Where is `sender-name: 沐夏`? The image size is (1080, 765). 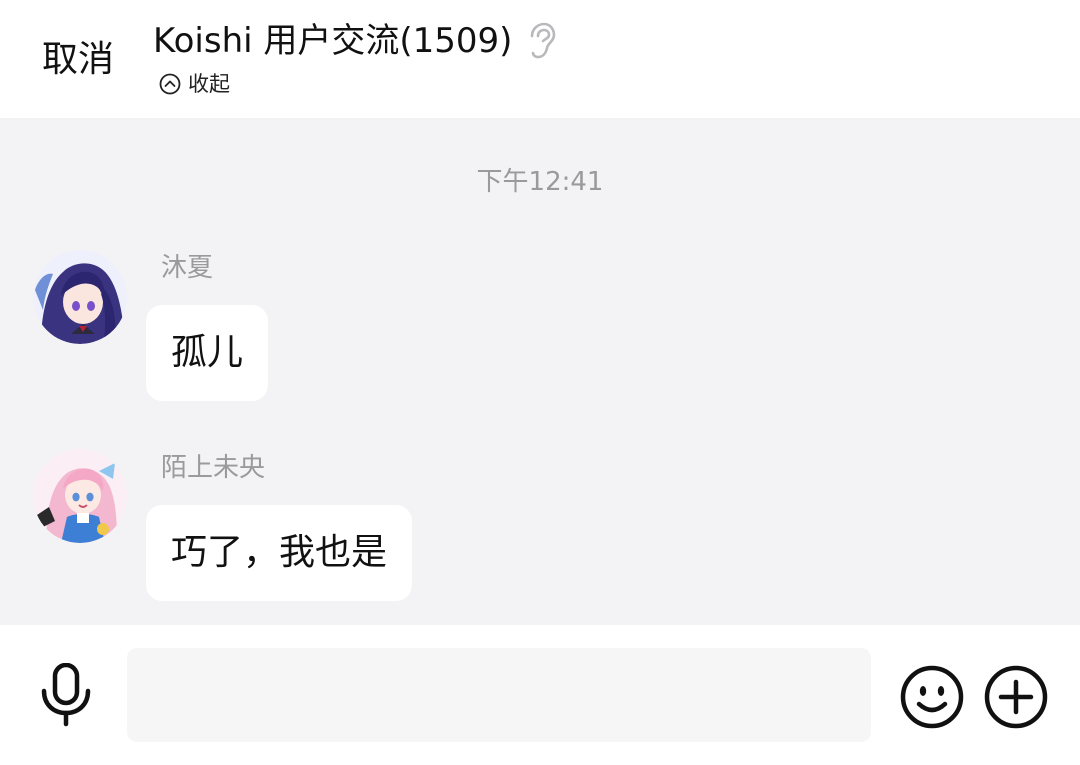
sender-name: 沐夏 is located at coordinates (187, 268).